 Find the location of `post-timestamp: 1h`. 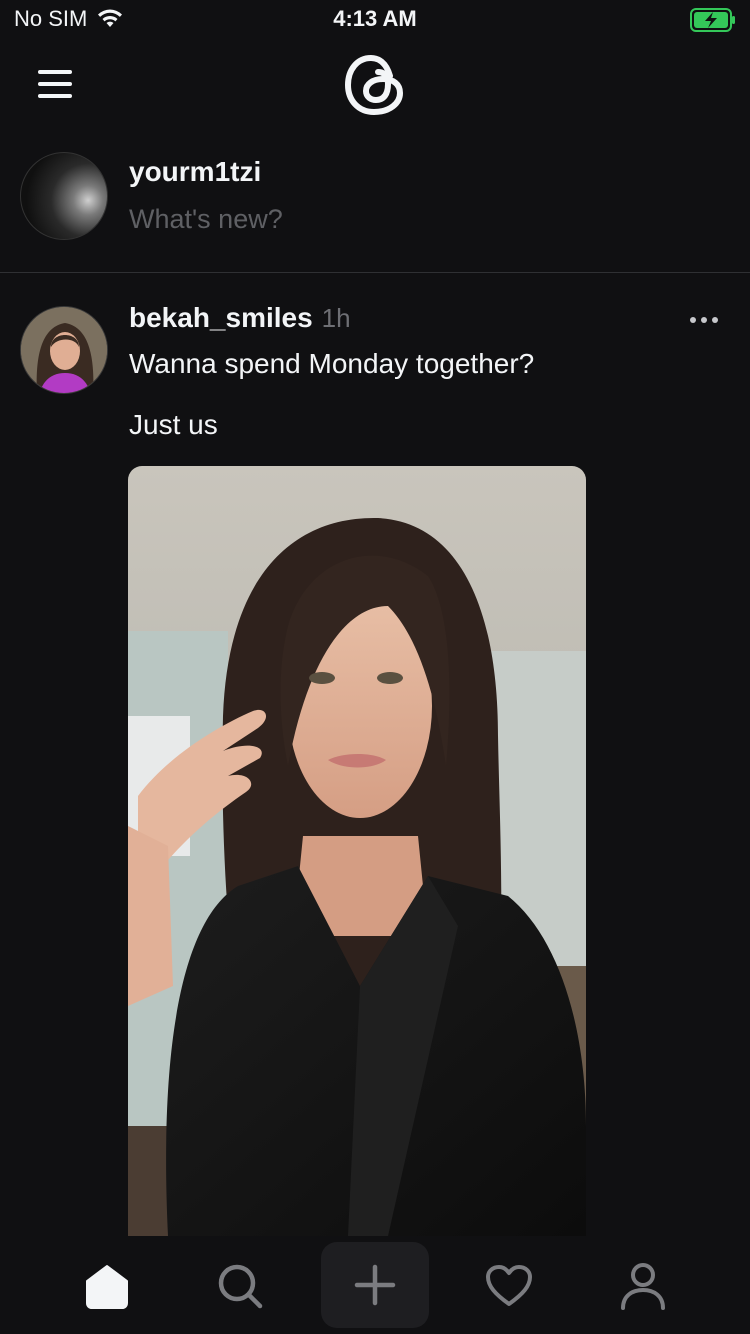

post-timestamp: 1h is located at coordinates (336, 318).